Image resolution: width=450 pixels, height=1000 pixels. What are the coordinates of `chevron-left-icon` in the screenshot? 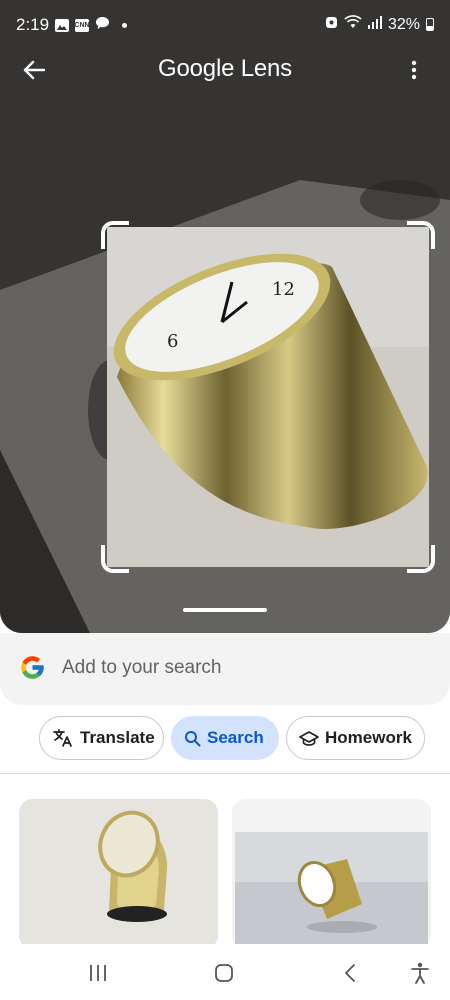 It's located at (350, 973).